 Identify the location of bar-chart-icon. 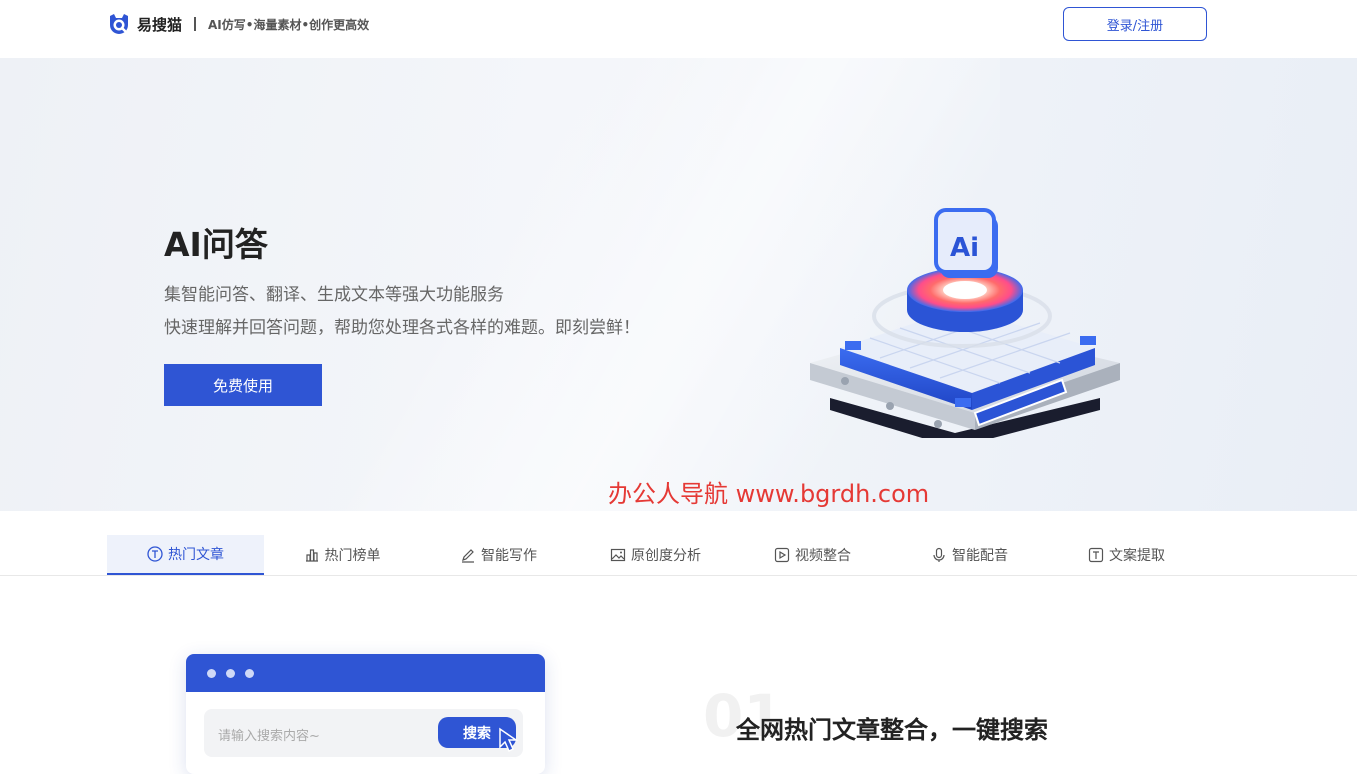
(312, 555).